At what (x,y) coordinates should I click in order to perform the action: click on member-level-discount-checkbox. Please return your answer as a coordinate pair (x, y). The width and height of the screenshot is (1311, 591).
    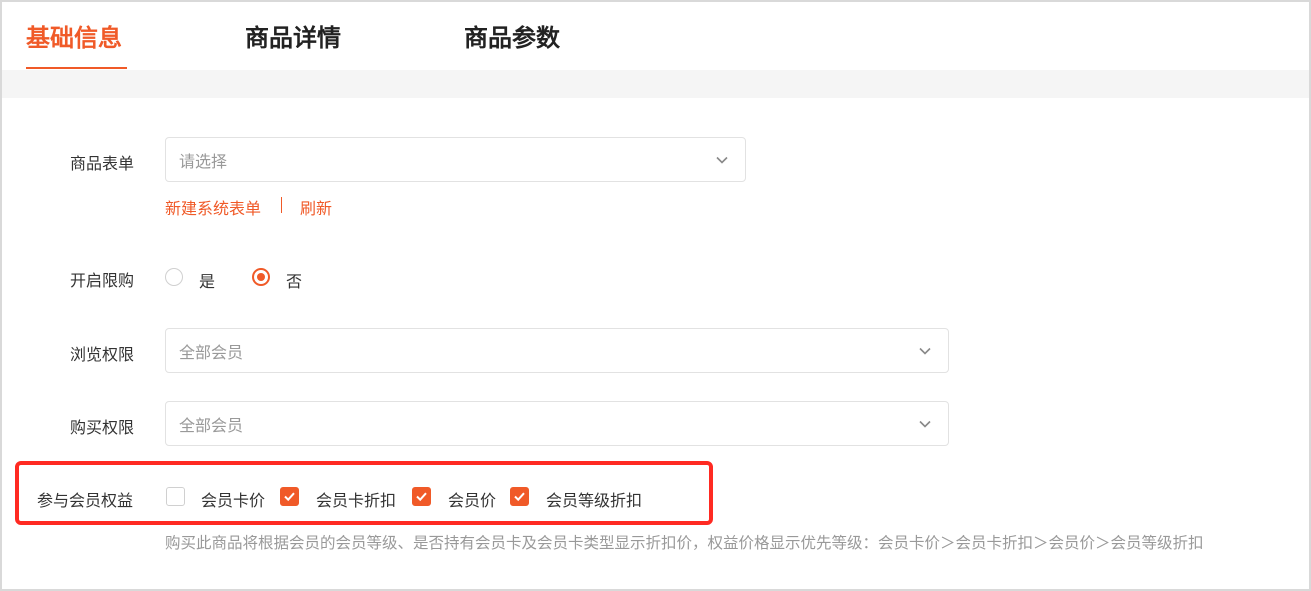
    Looking at the image, I should click on (519, 496).